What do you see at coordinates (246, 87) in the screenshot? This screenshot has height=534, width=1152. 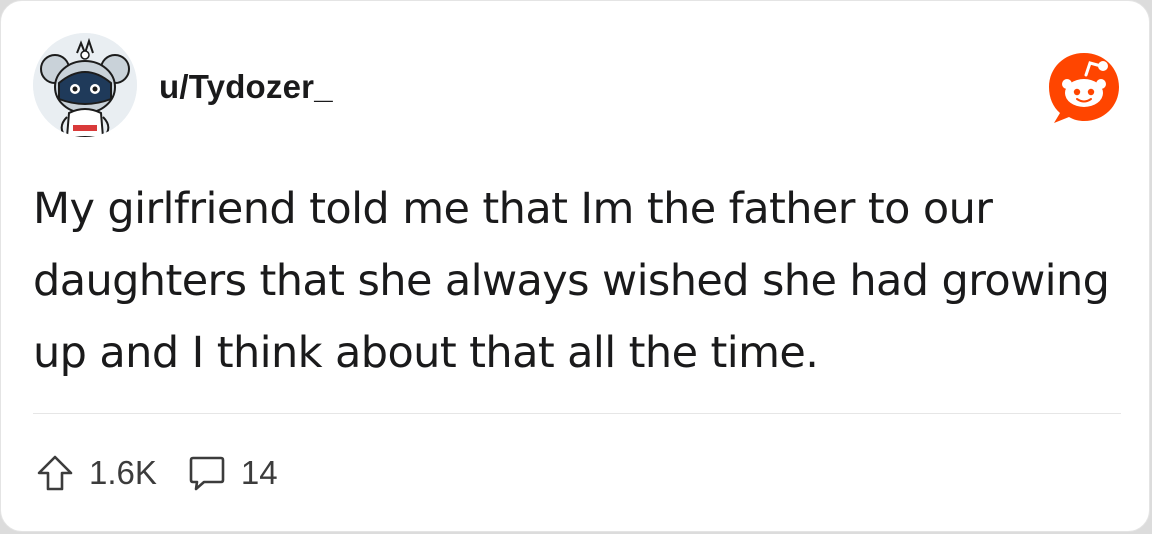 I see `username: u/Tydozer_` at bounding box center [246, 87].